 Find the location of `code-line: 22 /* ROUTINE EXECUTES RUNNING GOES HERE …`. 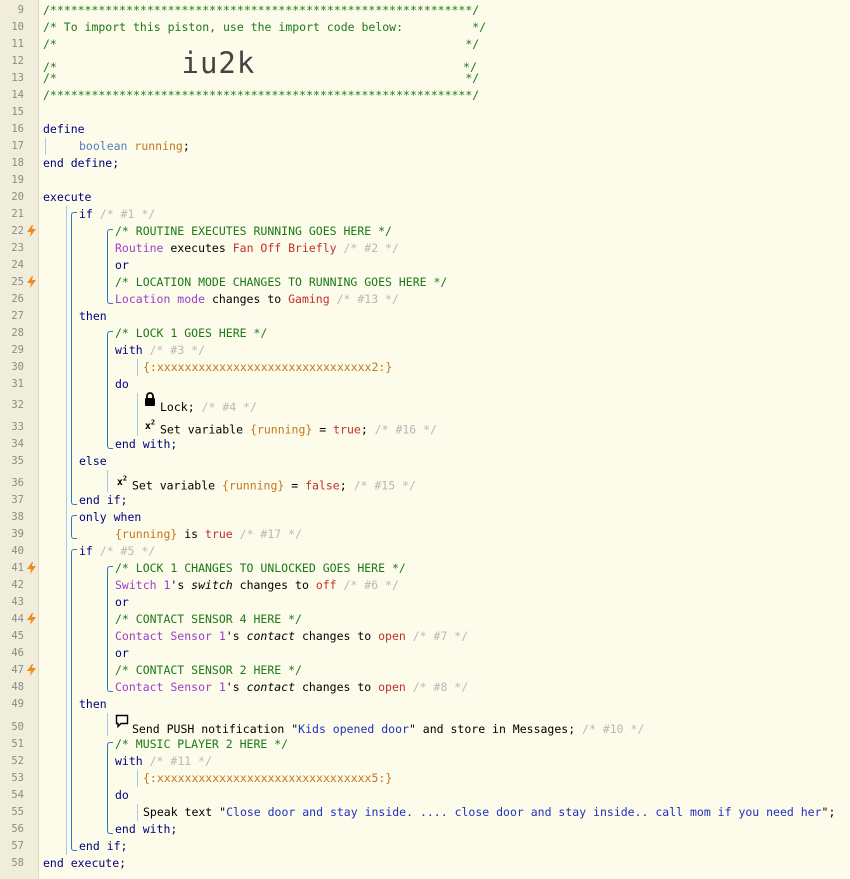

code-line: 22 /* ROUTINE EXECUTES RUNNING GOES HERE … is located at coordinates (425, 231).